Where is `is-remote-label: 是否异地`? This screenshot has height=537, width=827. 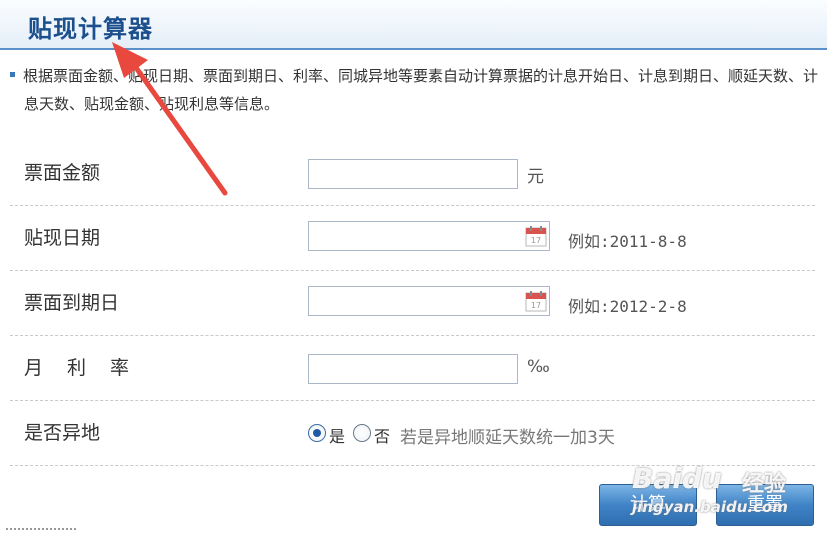
is-remote-label: 是否异地 is located at coordinates (62, 433).